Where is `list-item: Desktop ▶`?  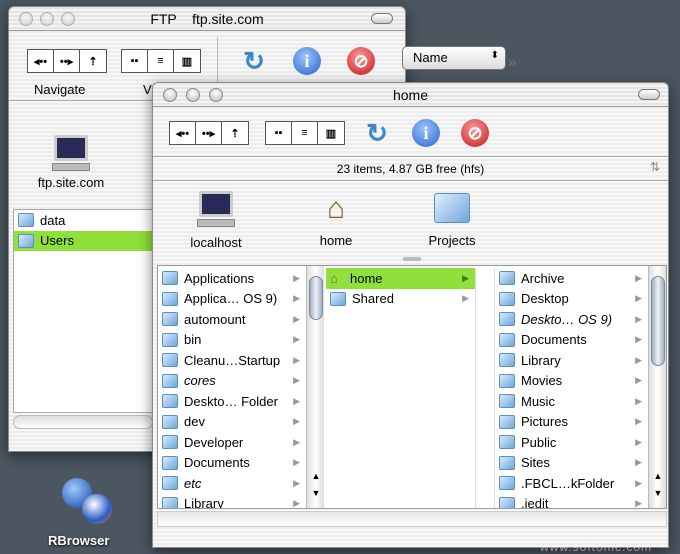 list-item: Desktop ▶ is located at coordinates (571, 299).